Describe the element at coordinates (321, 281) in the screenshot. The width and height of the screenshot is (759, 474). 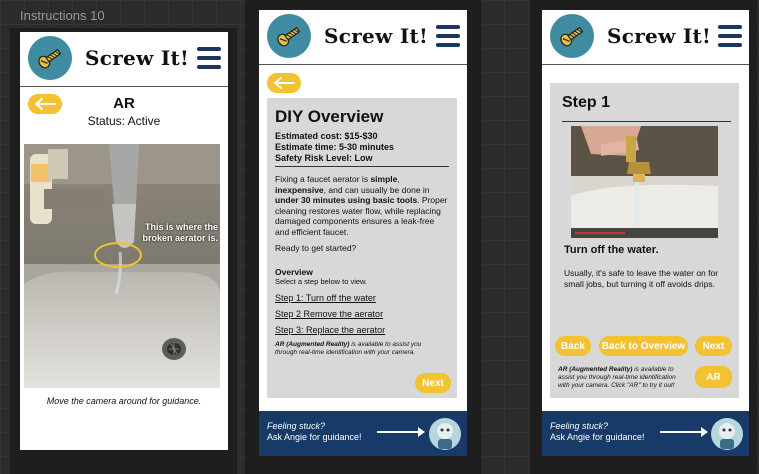
I see `overview-subtext: Select a step below to view.` at that location.